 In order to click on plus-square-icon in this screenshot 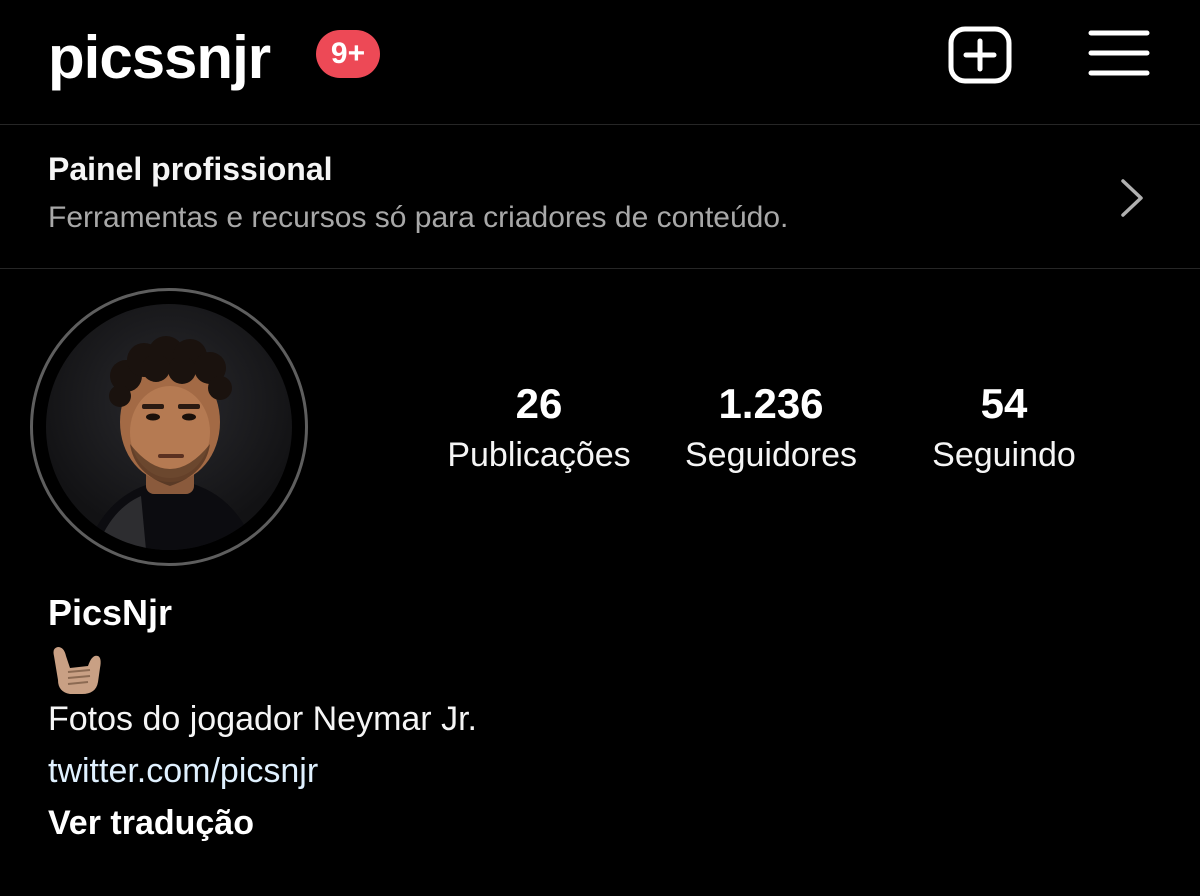, I will do `click(980, 55)`.